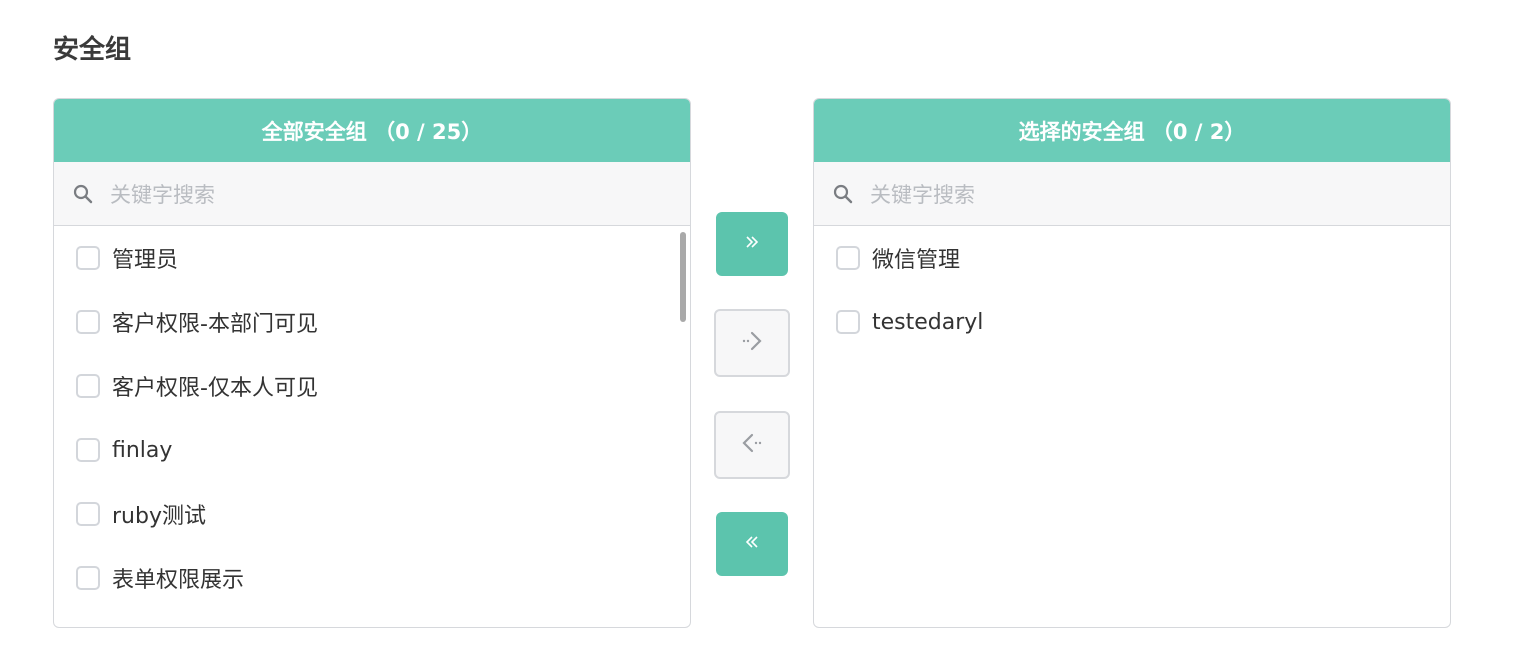 This screenshot has height=668, width=1518. What do you see at coordinates (1132, 130) in the screenshot?
I see `panel-header-selected: 选择的安全组 （0 / 2）` at bounding box center [1132, 130].